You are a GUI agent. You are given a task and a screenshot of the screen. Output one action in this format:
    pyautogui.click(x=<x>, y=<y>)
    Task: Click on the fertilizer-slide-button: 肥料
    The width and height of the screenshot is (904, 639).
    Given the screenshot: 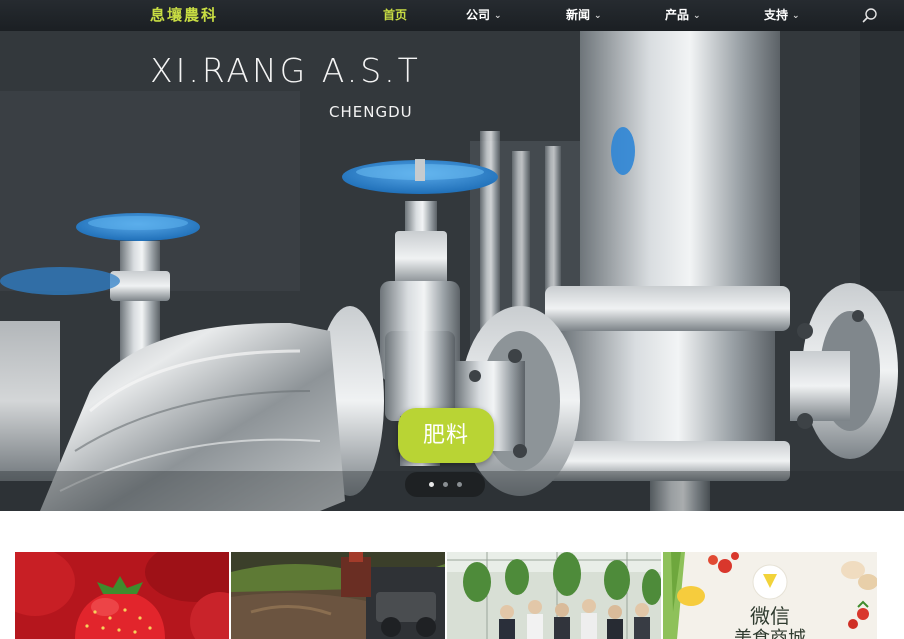 What is the action you would take?
    pyautogui.click(x=446, y=435)
    